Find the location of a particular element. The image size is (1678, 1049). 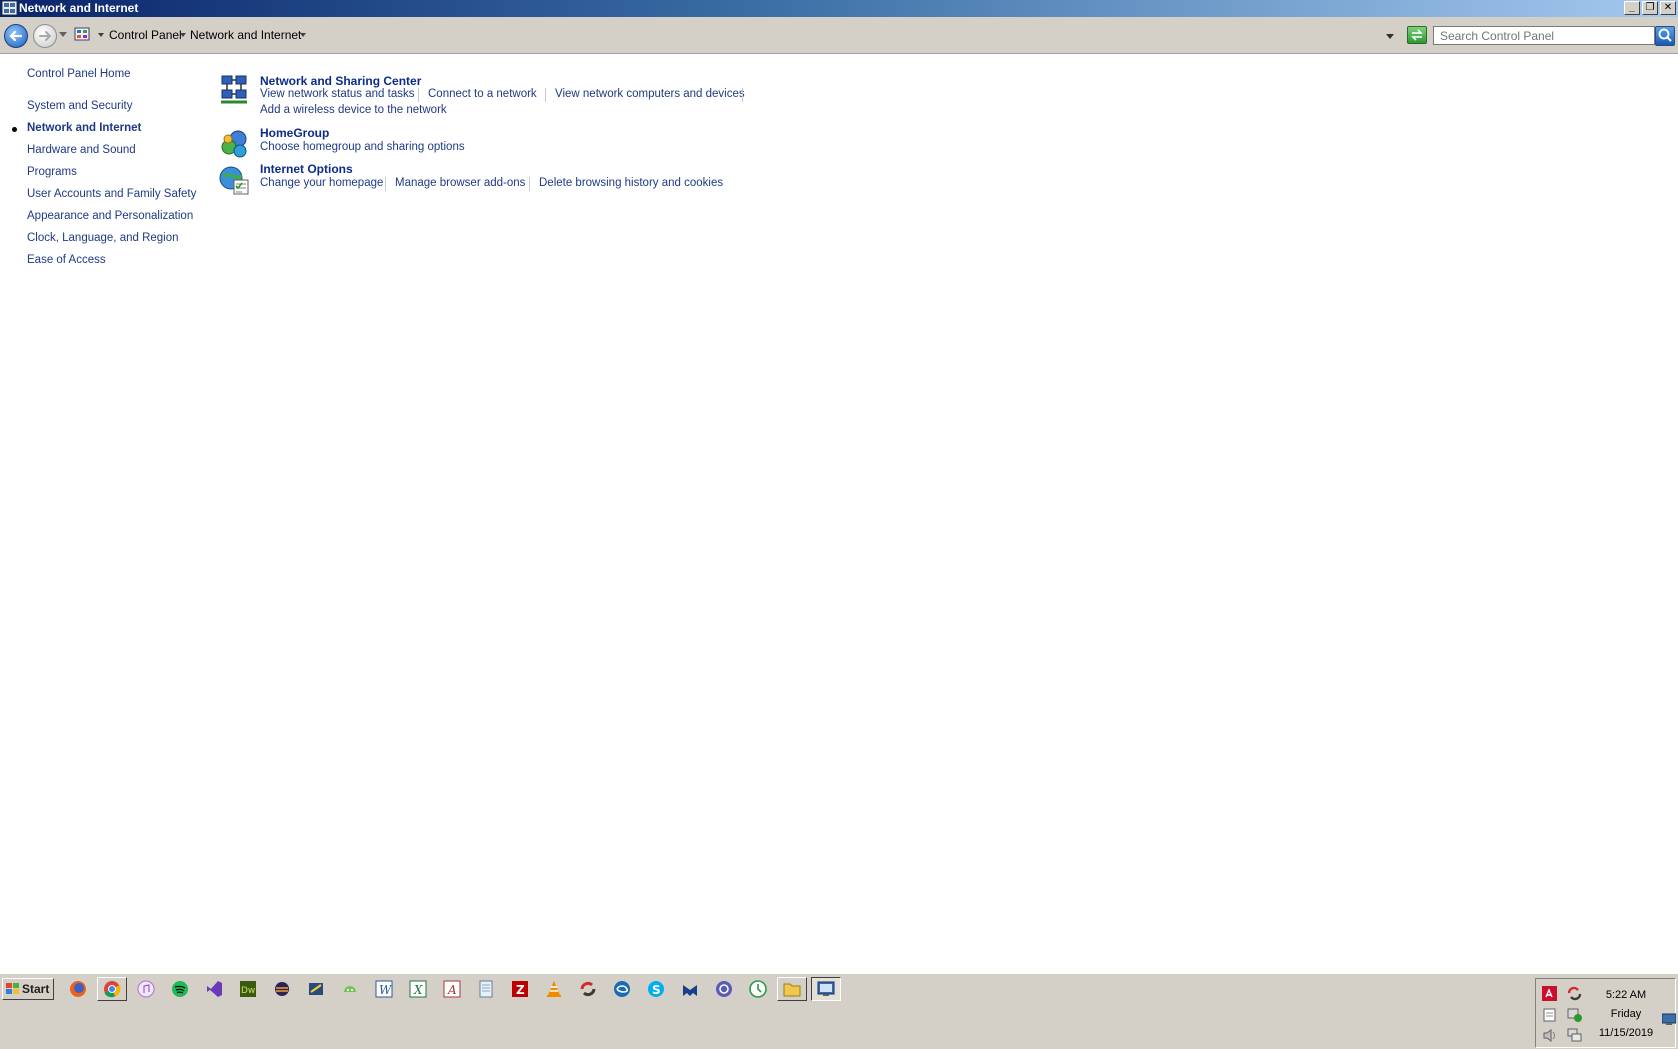

network-tray-icon is located at coordinates (1574, 1035).